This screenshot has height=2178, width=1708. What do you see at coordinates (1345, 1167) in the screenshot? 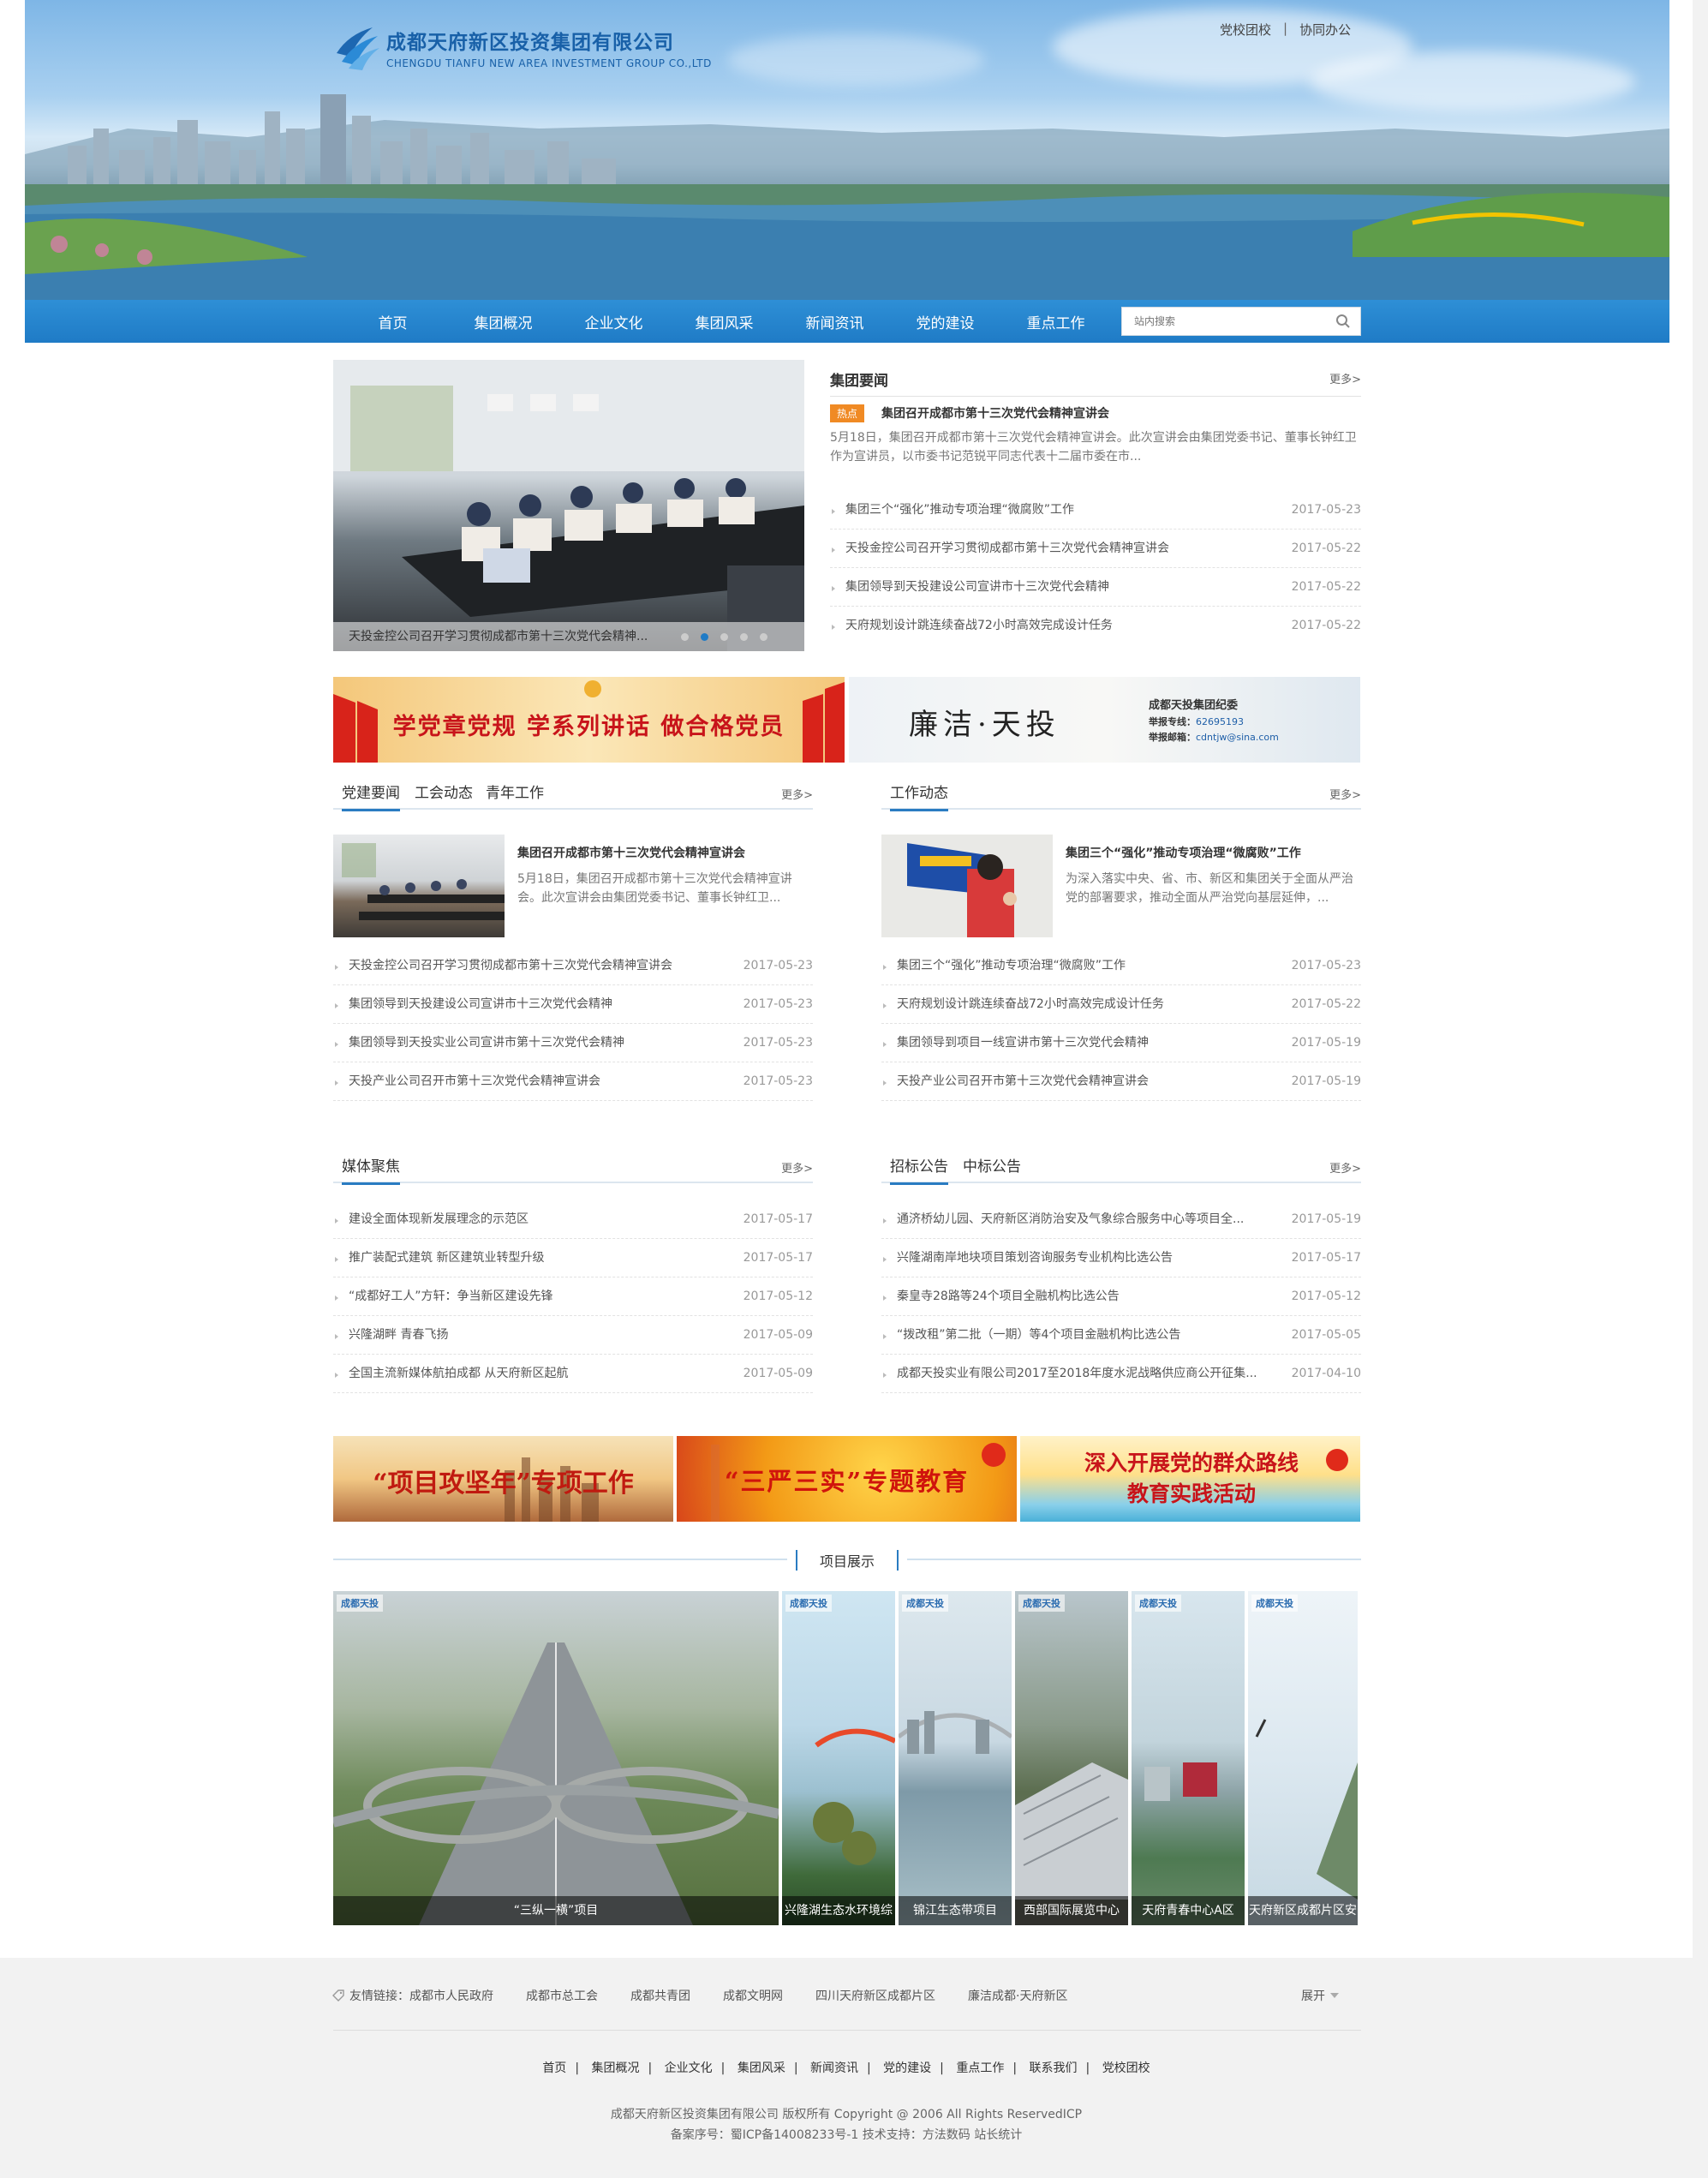
I see `tender-more-link: 更多>` at bounding box center [1345, 1167].